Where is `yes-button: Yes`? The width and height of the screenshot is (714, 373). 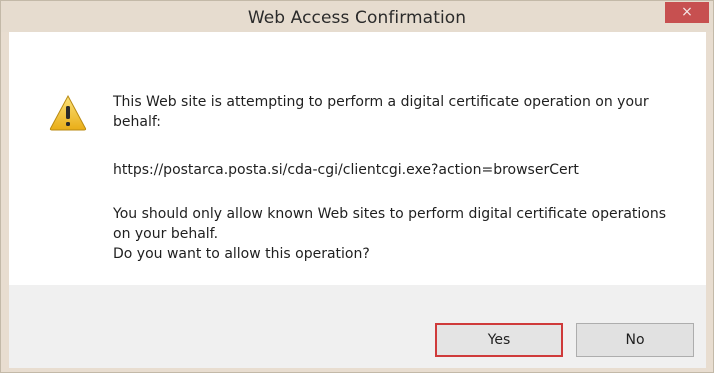 yes-button: Yes is located at coordinates (499, 340).